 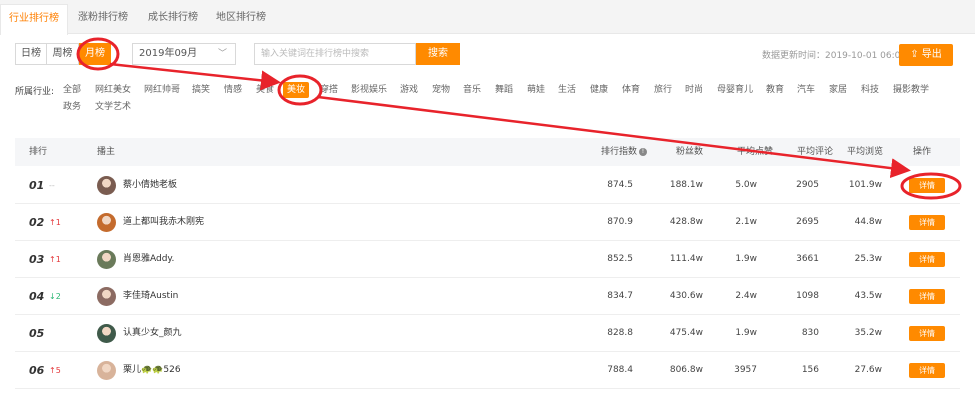 I want to click on rank-index: 874.5, so click(x=620, y=185).